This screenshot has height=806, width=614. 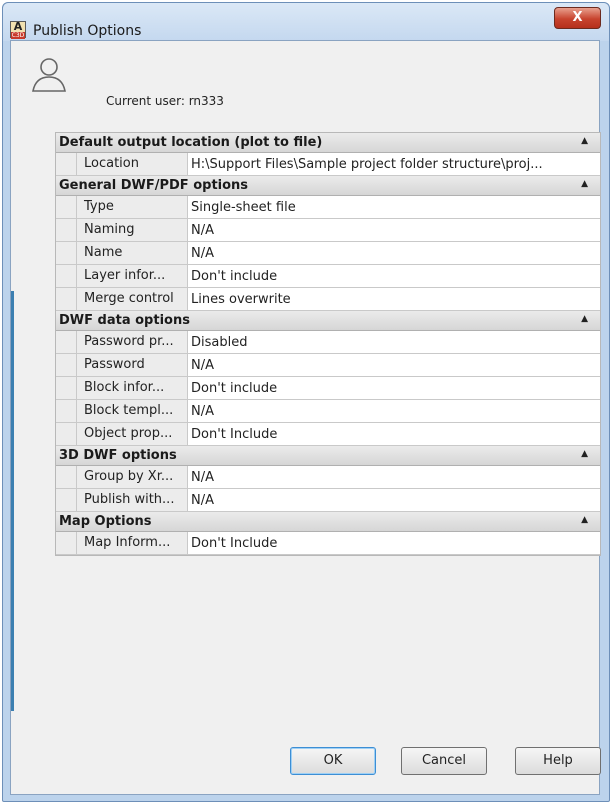 I want to click on property-row: Type Single-sheet file, so click(x=328, y=207).